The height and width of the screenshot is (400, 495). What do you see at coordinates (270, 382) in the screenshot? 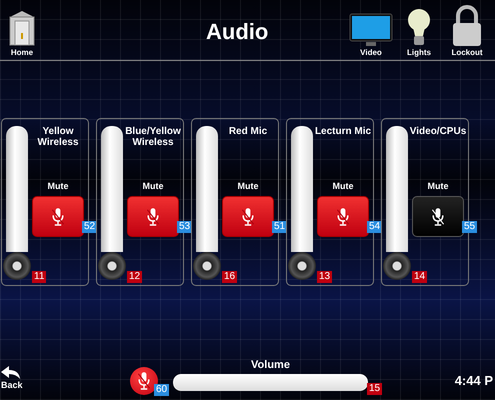
I see `volume-slider` at bounding box center [270, 382].